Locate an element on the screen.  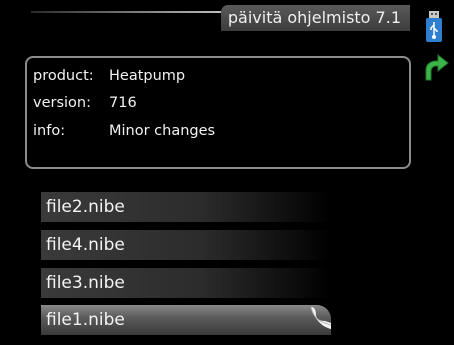
file-list-item: file4.nibe is located at coordinates (186, 245).